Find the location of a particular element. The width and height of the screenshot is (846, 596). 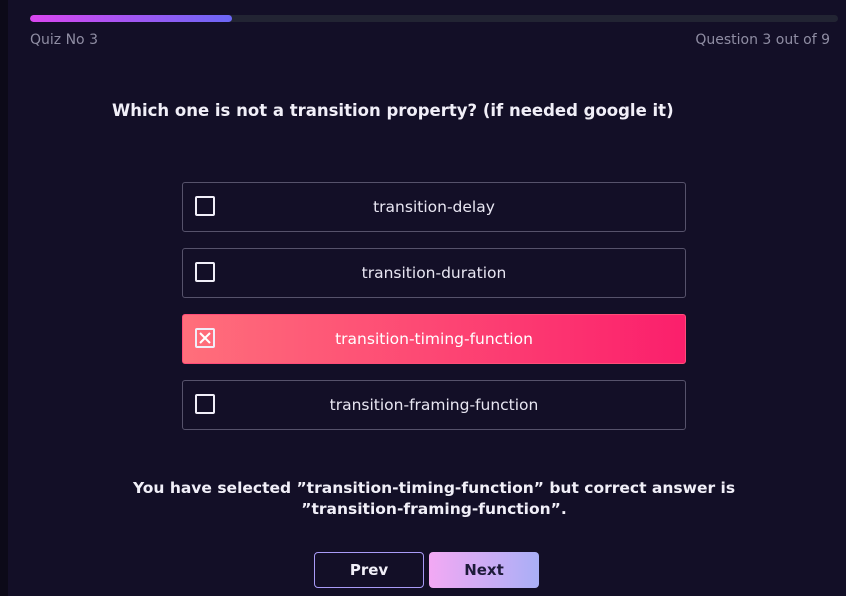

next-button: Next is located at coordinates (484, 570).